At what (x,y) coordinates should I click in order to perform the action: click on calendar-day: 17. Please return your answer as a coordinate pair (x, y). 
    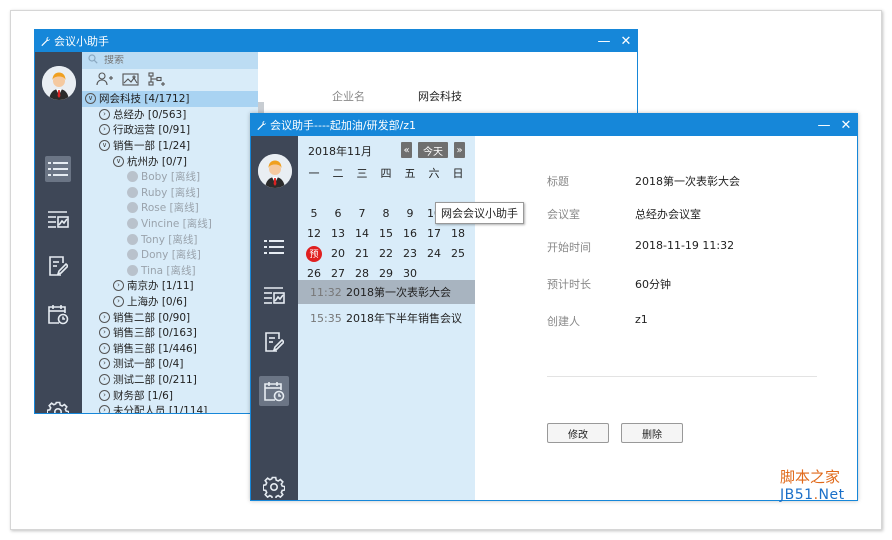
    Looking at the image, I should click on (434, 234).